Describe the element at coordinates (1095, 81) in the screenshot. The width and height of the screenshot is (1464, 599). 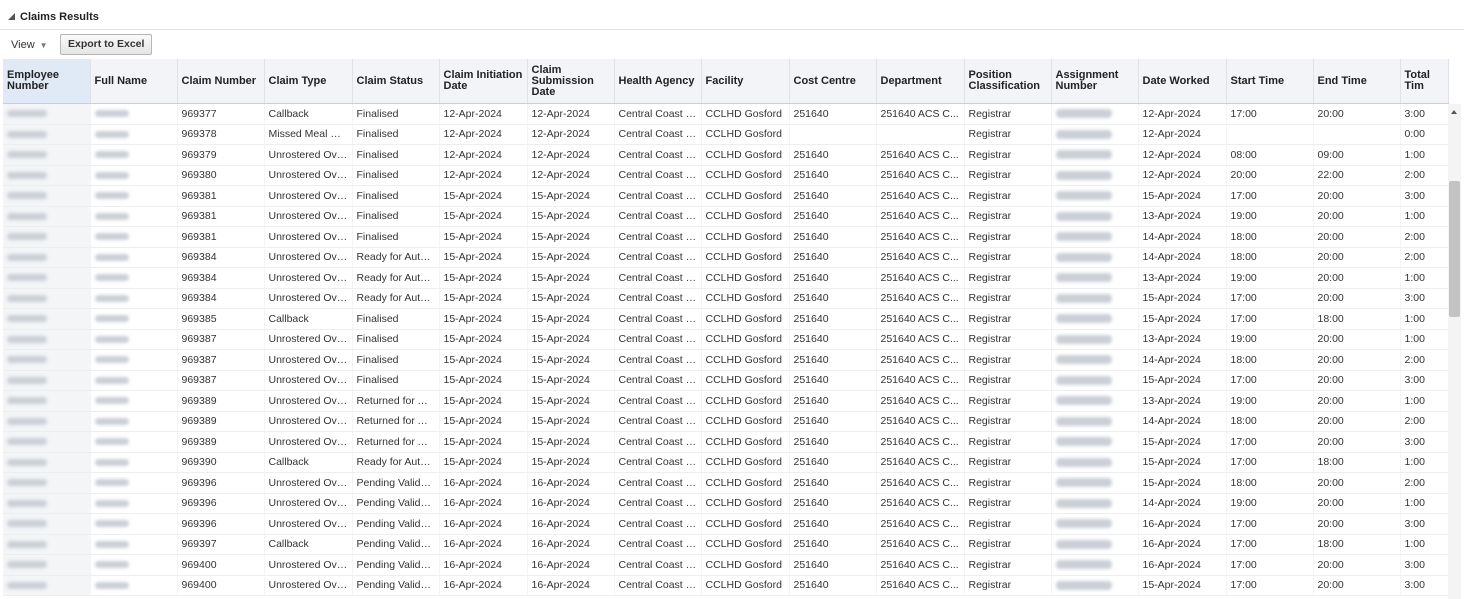
I see `column-header: Assignment Number` at that location.